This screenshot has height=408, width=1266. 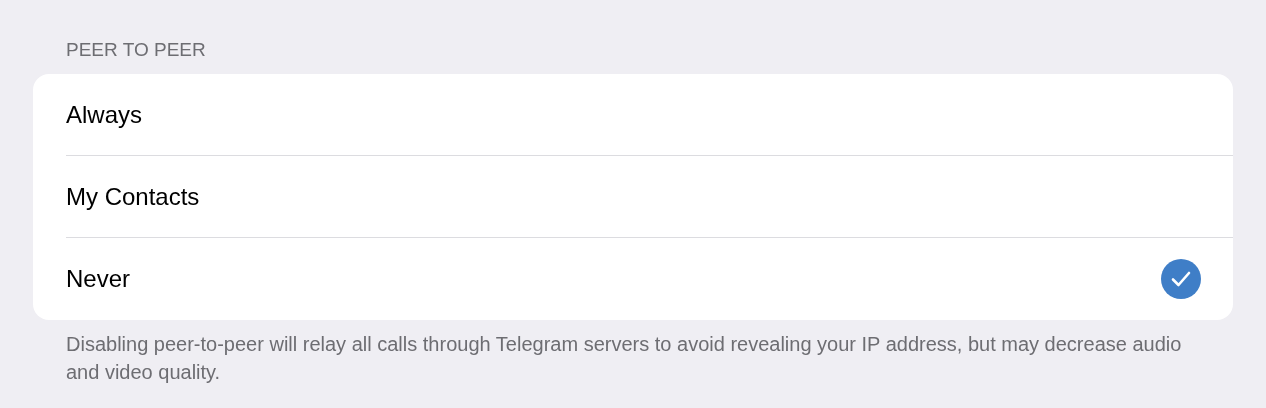 I want to click on footer-note: Disabling peer-to-peer will relay all calls through Telegram servers to avoid revealing your IP address, but may decrease audio and video quality., so click(x=624, y=358).